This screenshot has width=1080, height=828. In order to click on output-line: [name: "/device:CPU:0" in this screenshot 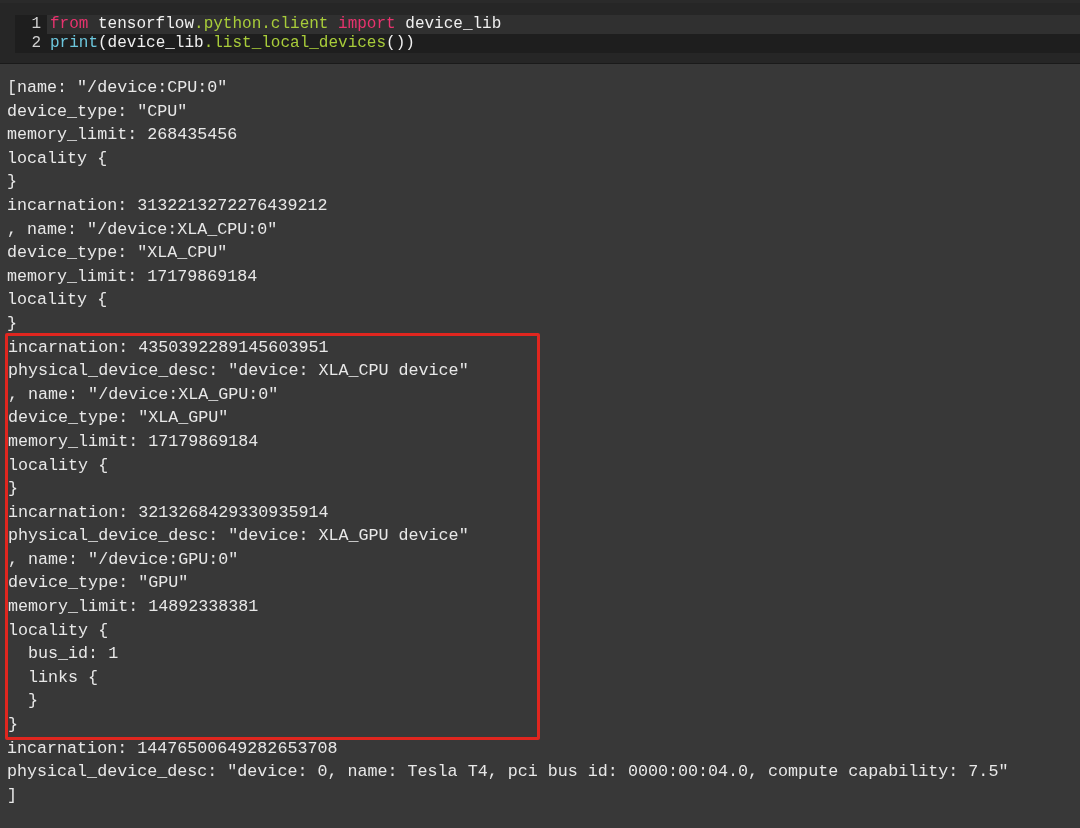, I will do `click(118, 88)`.